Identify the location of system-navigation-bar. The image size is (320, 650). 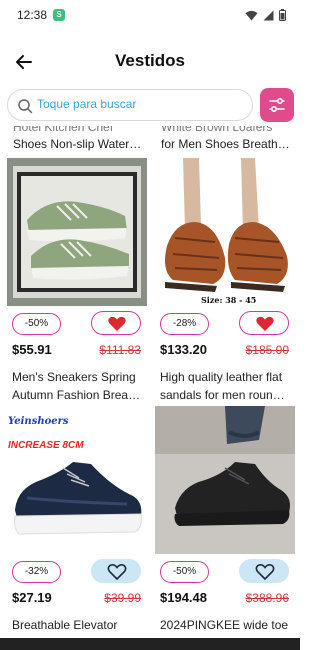
(150, 644).